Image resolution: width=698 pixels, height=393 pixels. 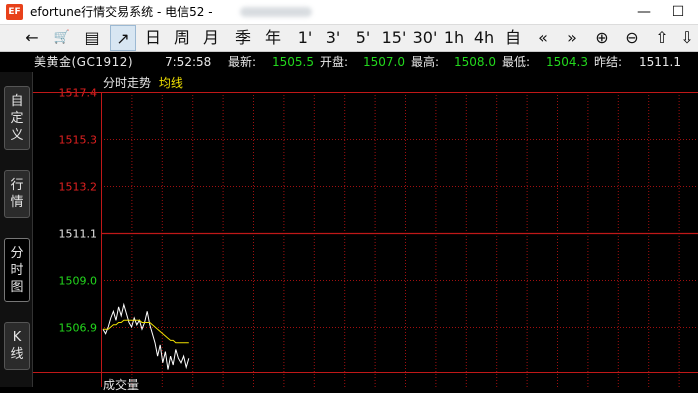 I want to click on table-icon: ▤, so click(x=92, y=38).